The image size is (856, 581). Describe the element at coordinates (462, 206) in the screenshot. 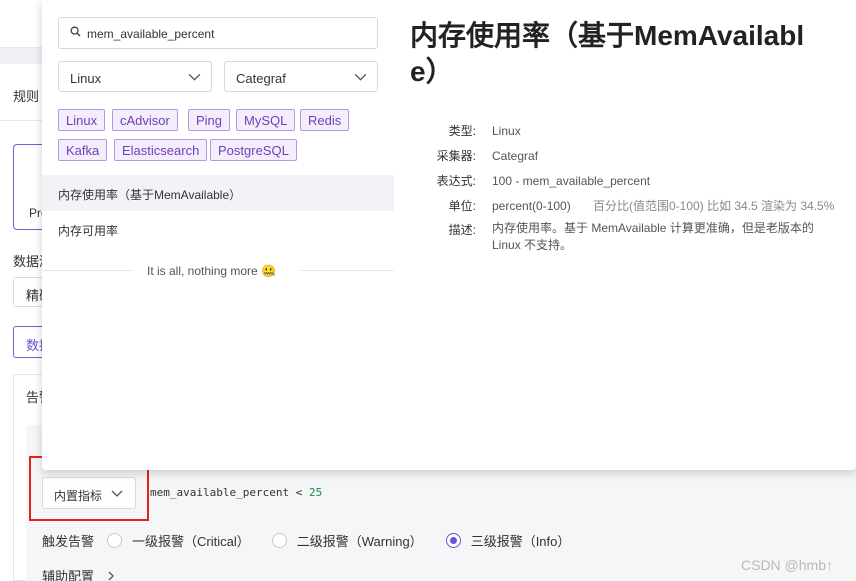

I see `detail-unit-key: 单位:` at that location.